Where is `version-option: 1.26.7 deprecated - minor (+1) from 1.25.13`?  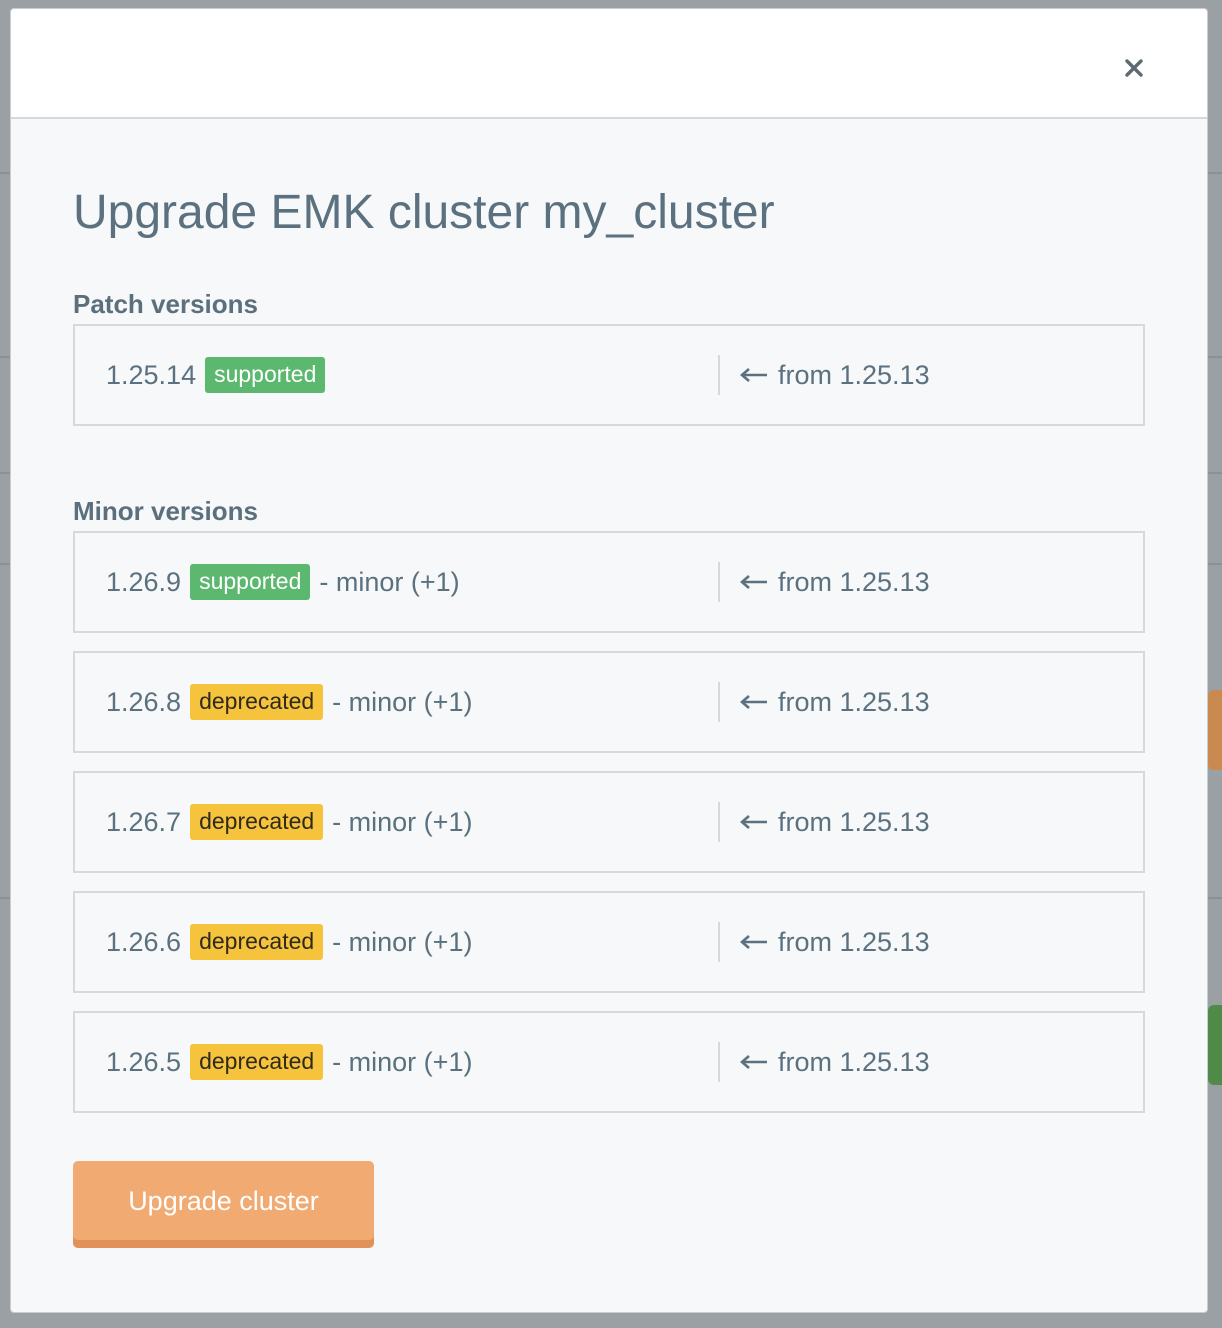
version-option: 1.26.7 deprecated - minor (+1) from 1.25.13 is located at coordinates (609, 822).